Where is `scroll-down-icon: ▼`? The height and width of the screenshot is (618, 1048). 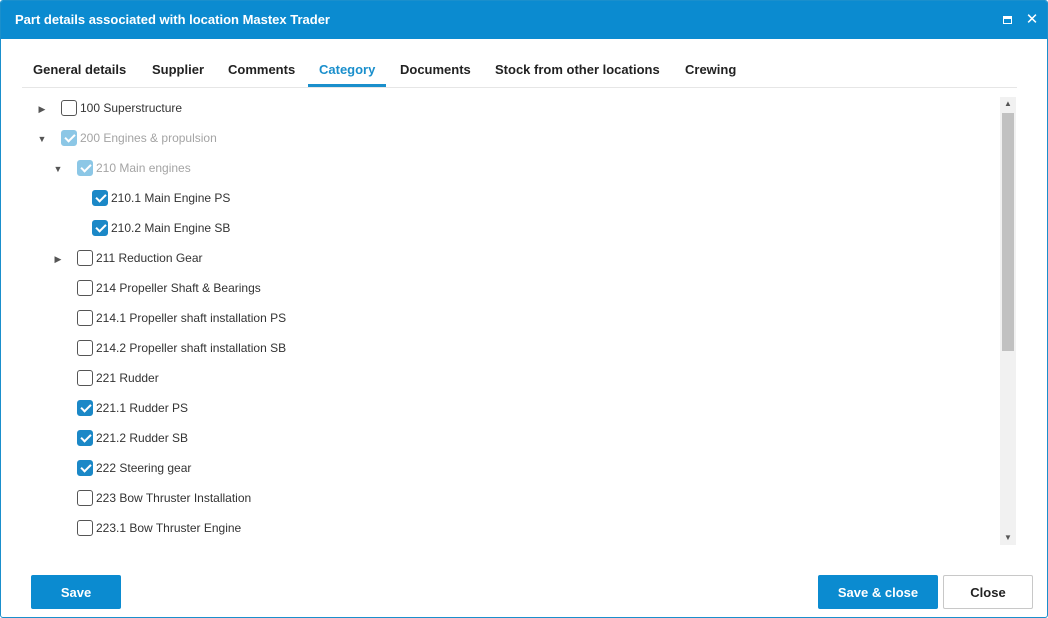 scroll-down-icon: ▼ is located at coordinates (1008, 538).